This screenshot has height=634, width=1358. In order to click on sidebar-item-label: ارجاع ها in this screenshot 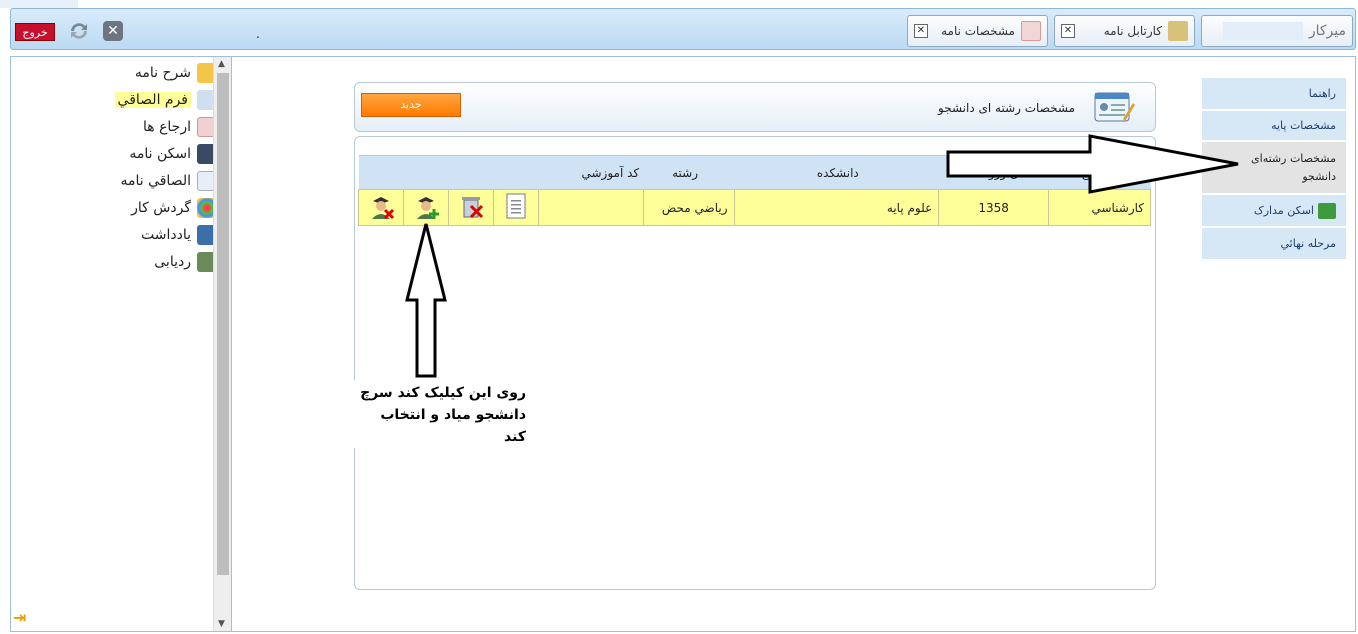, I will do `click(166, 127)`.